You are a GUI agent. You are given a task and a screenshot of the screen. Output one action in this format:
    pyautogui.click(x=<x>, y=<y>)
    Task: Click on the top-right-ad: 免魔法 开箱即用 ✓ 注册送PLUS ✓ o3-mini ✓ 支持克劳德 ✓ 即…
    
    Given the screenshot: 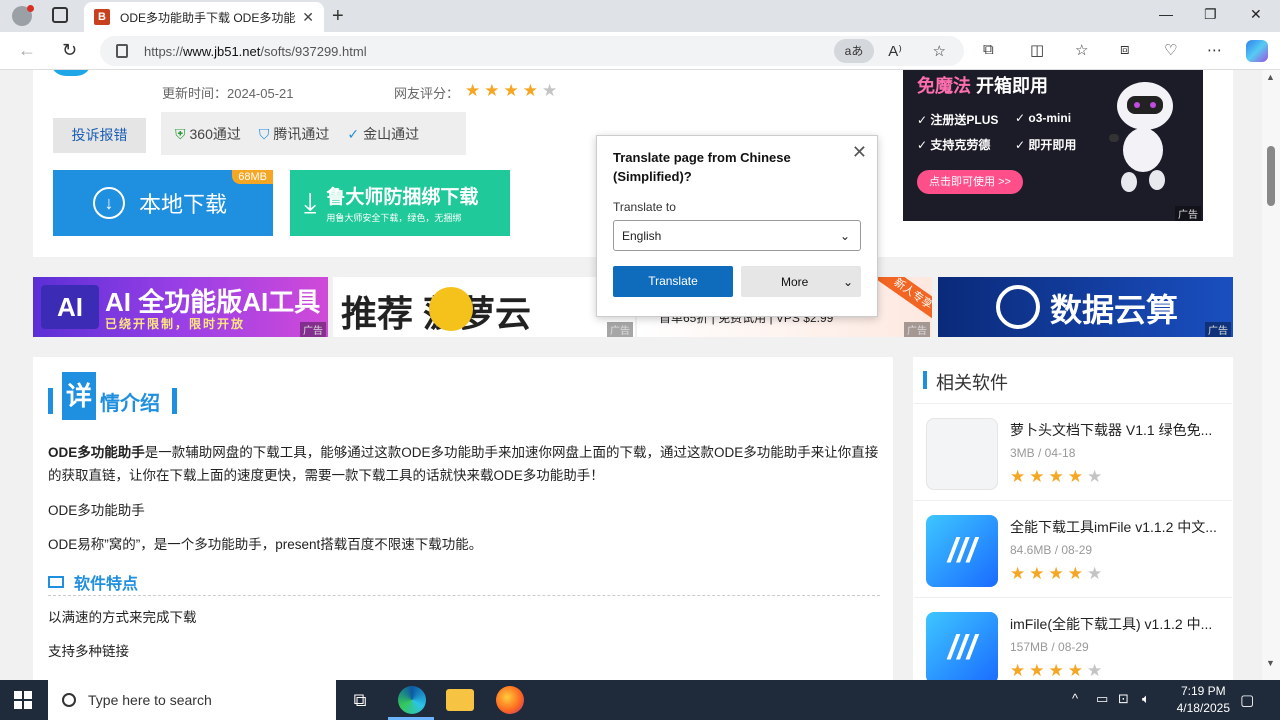 What is the action you would take?
    pyautogui.click(x=1053, y=145)
    